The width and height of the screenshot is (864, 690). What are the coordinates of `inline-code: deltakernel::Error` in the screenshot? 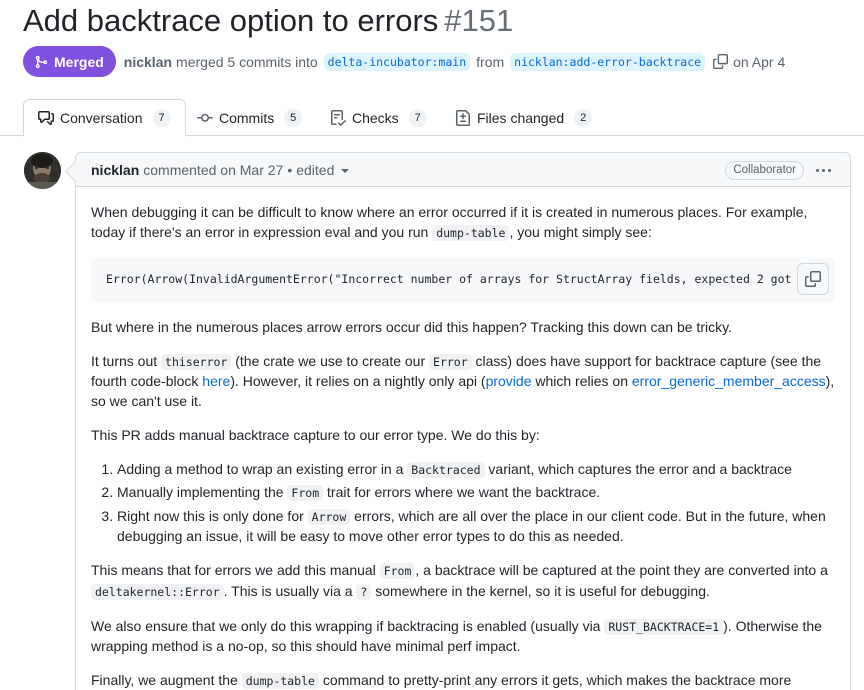 It's located at (157, 591).